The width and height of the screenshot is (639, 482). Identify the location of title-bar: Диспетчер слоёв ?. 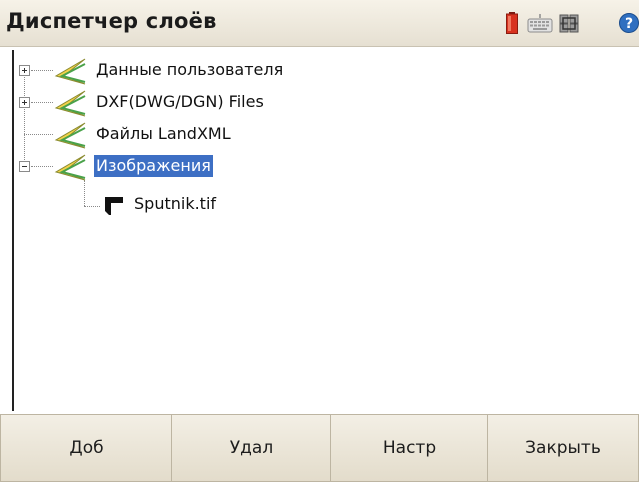
(319, 23).